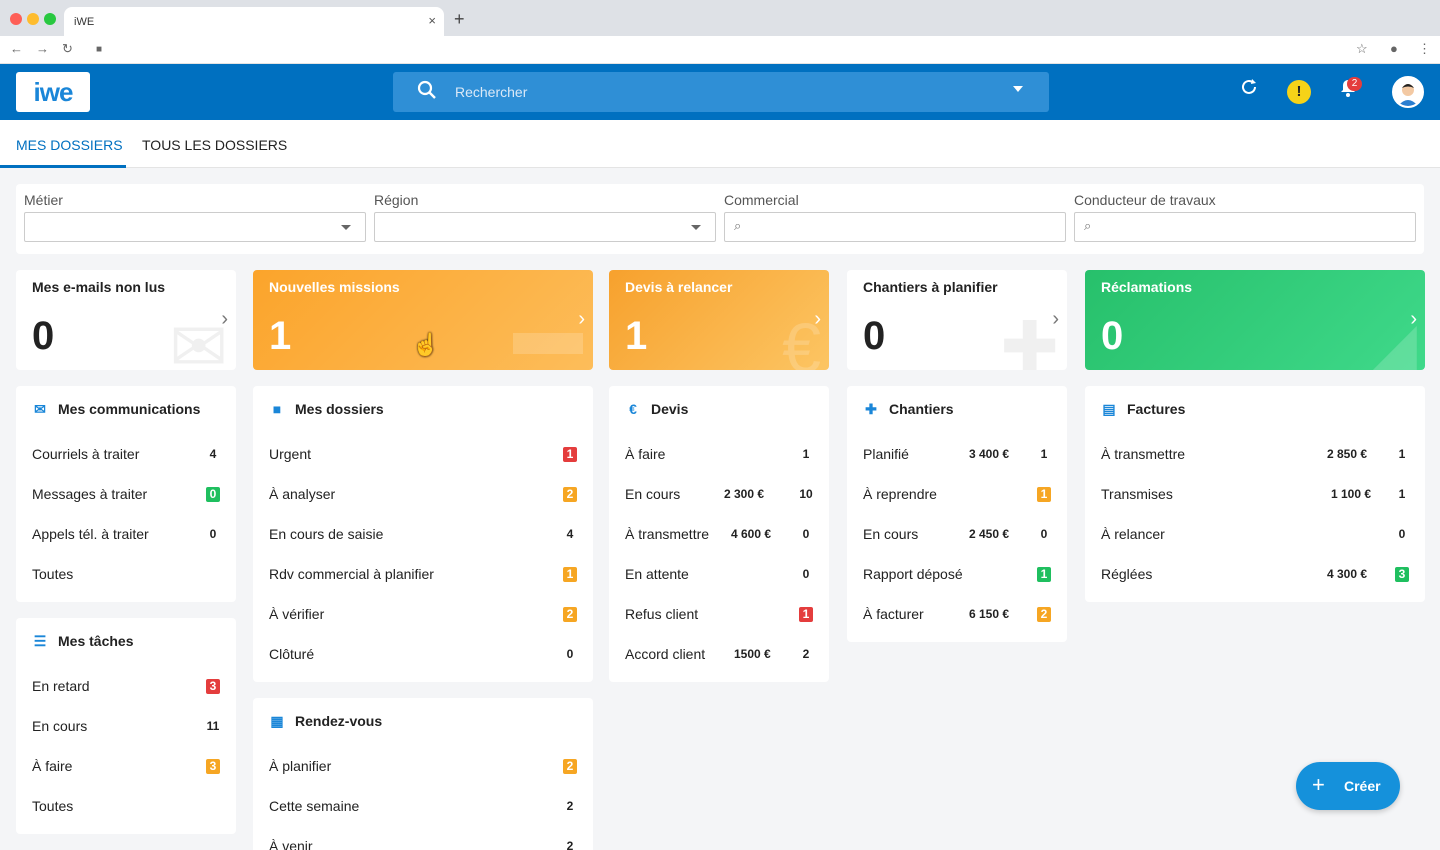 This screenshot has width=1440, height=850. I want to click on list-item: Refus client 1, so click(719, 616).